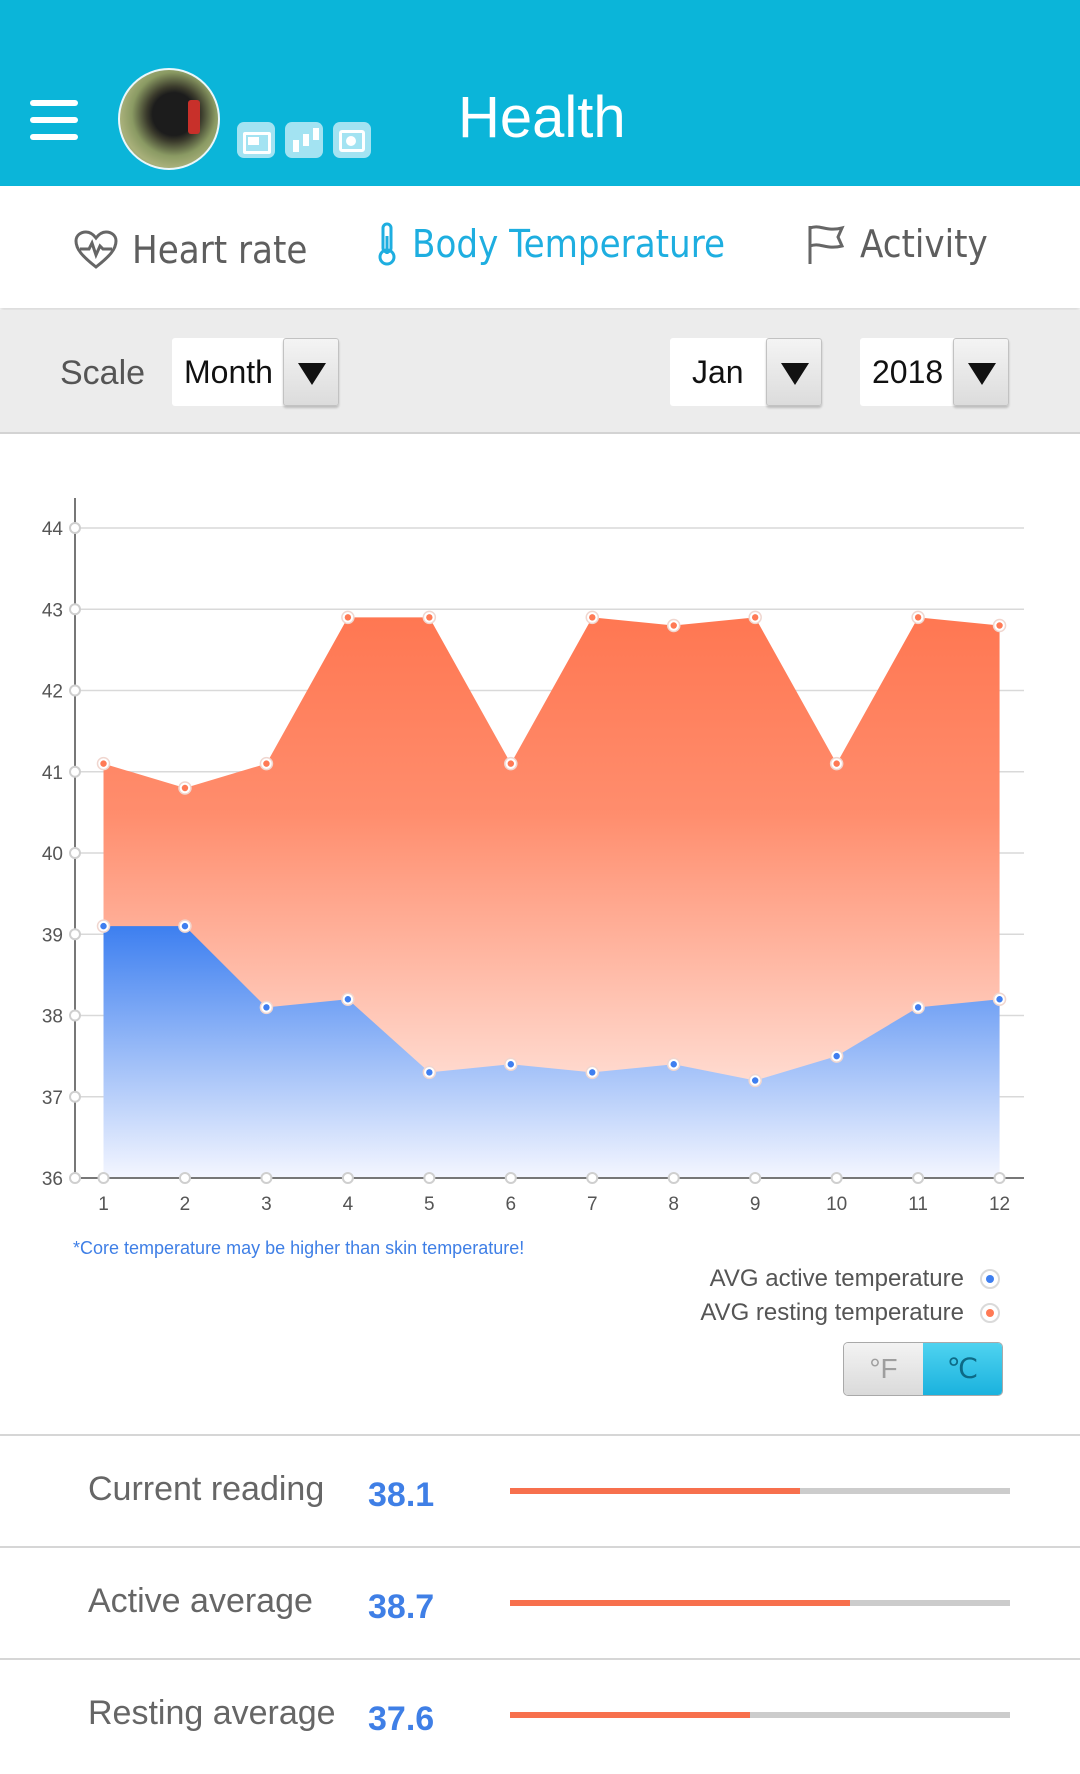  What do you see at coordinates (746, 372) in the screenshot?
I see `month-select: Jan` at bounding box center [746, 372].